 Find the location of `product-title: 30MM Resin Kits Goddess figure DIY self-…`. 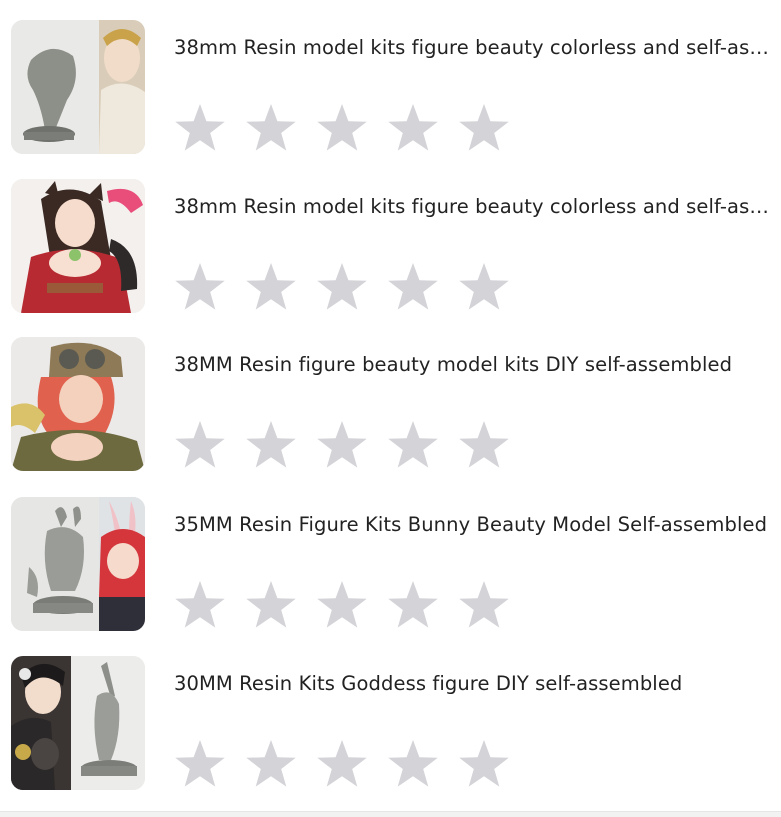

product-title: 30MM Resin Kits Goddess figure DIY self-… is located at coordinates (476, 684).